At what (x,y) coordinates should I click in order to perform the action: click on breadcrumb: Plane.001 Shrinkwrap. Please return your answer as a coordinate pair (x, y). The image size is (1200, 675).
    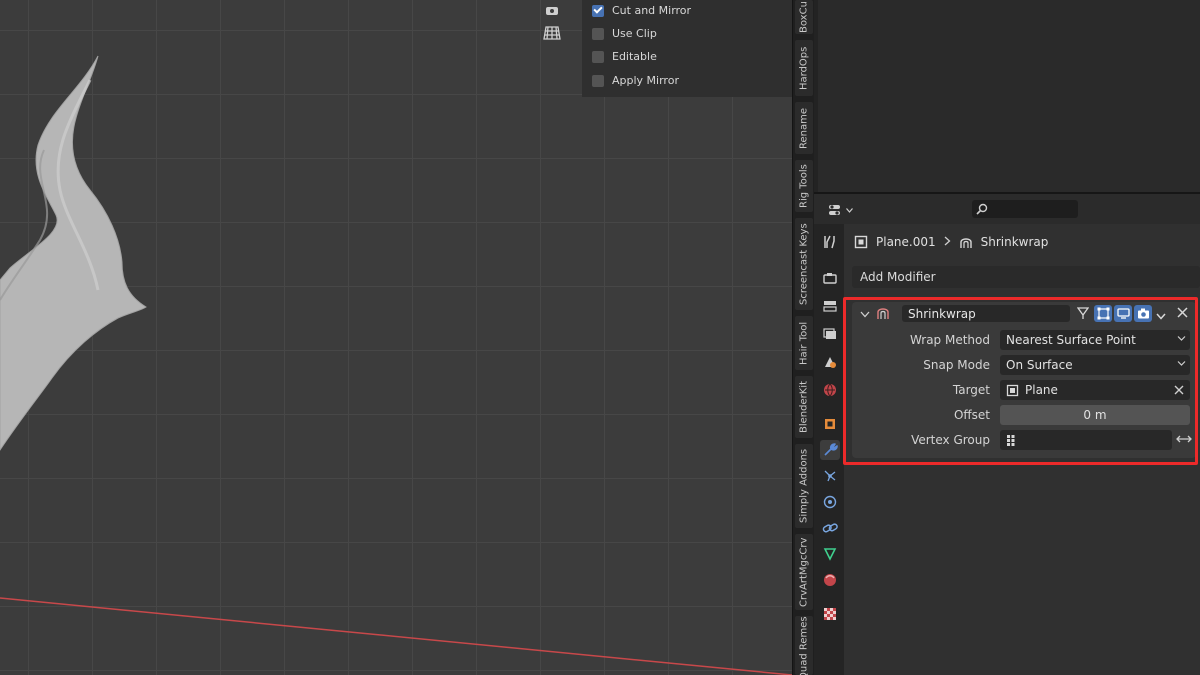
    Looking at the image, I should click on (951, 242).